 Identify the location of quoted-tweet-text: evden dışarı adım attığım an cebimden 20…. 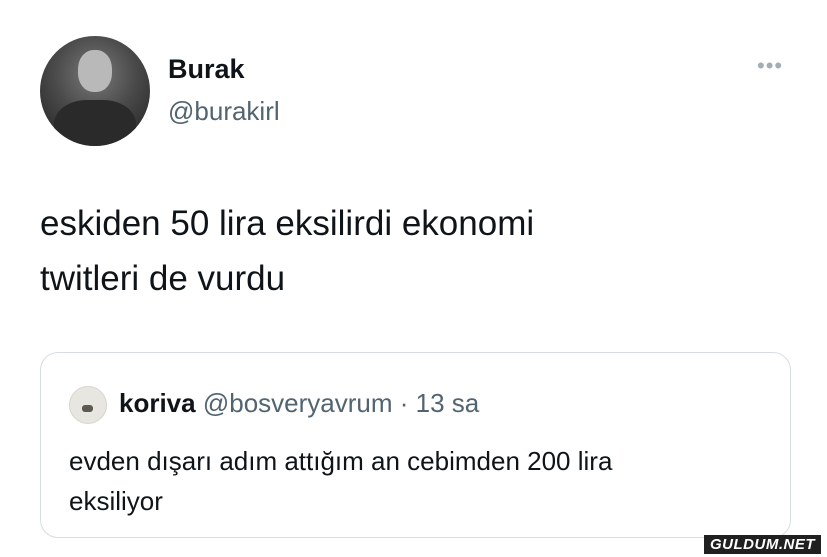
(419, 481).